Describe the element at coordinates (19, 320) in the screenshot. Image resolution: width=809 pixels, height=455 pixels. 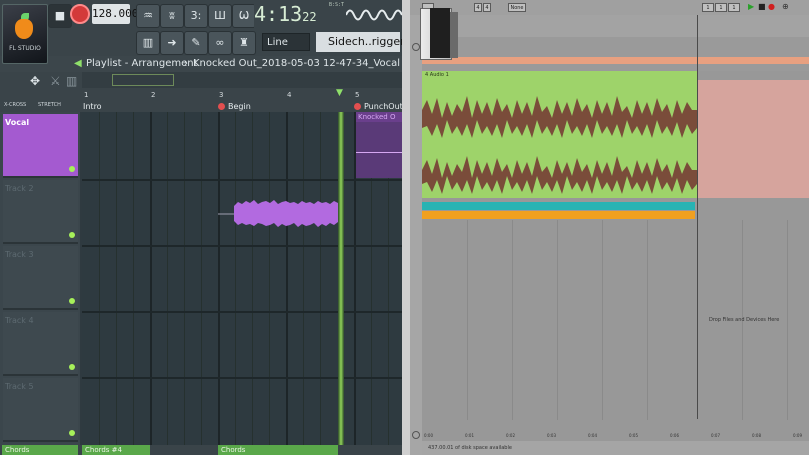
I see `track-name: Track 4` at that location.